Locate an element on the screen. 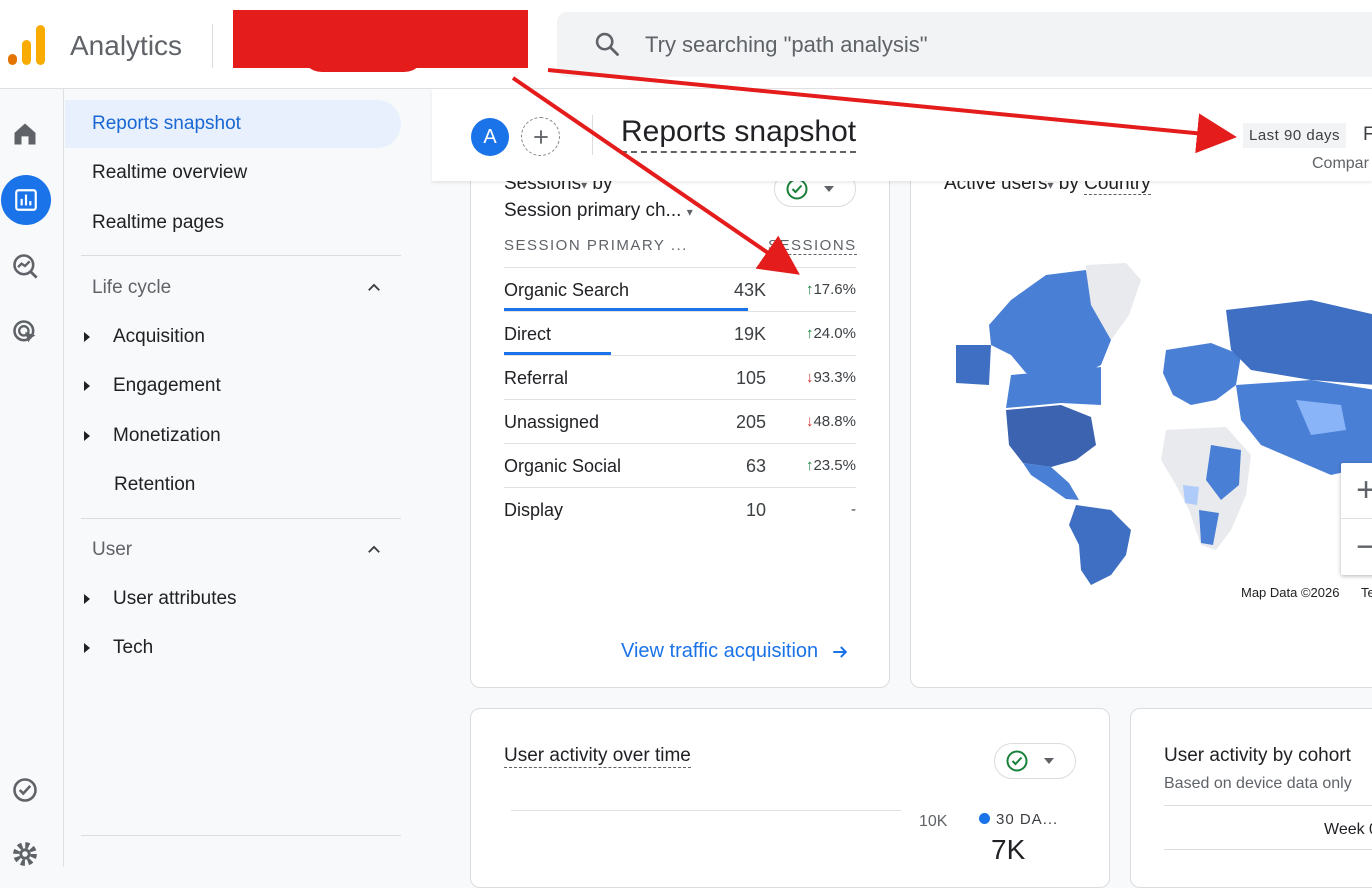 This screenshot has height=888, width=1372. row-change: ↓48.8% is located at coordinates (830, 421).